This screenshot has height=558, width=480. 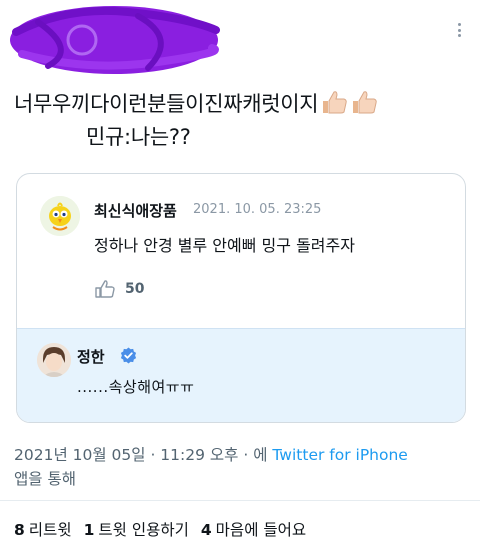 What do you see at coordinates (143, 530) in the screenshot?
I see `quote-tweet-label: 트윗 인용하기` at bounding box center [143, 530].